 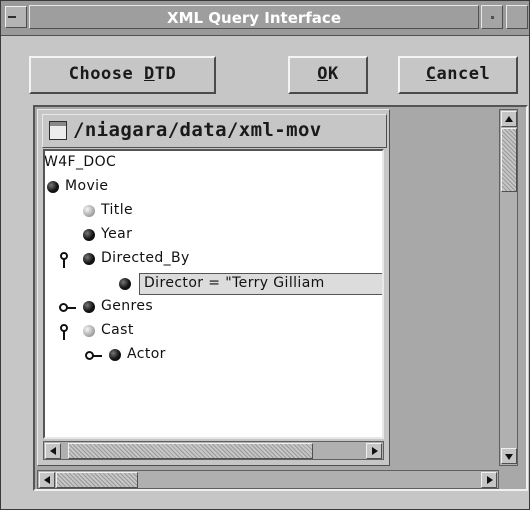 What do you see at coordinates (268, 479) in the screenshot?
I see `outer-horizontal-scrollbar` at bounding box center [268, 479].